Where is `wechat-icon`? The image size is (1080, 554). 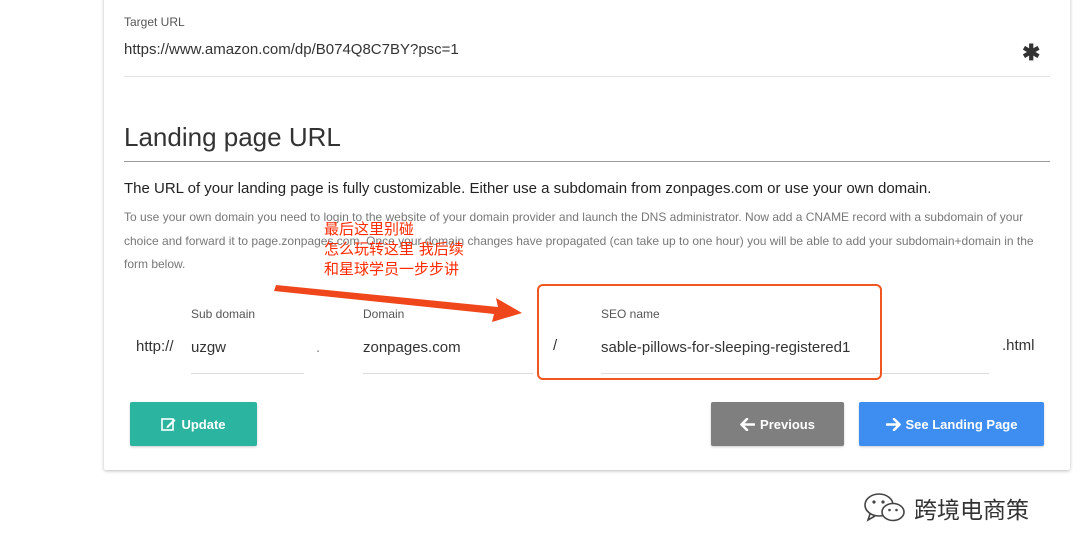
wechat-icon is located at coordinates (884, 507).